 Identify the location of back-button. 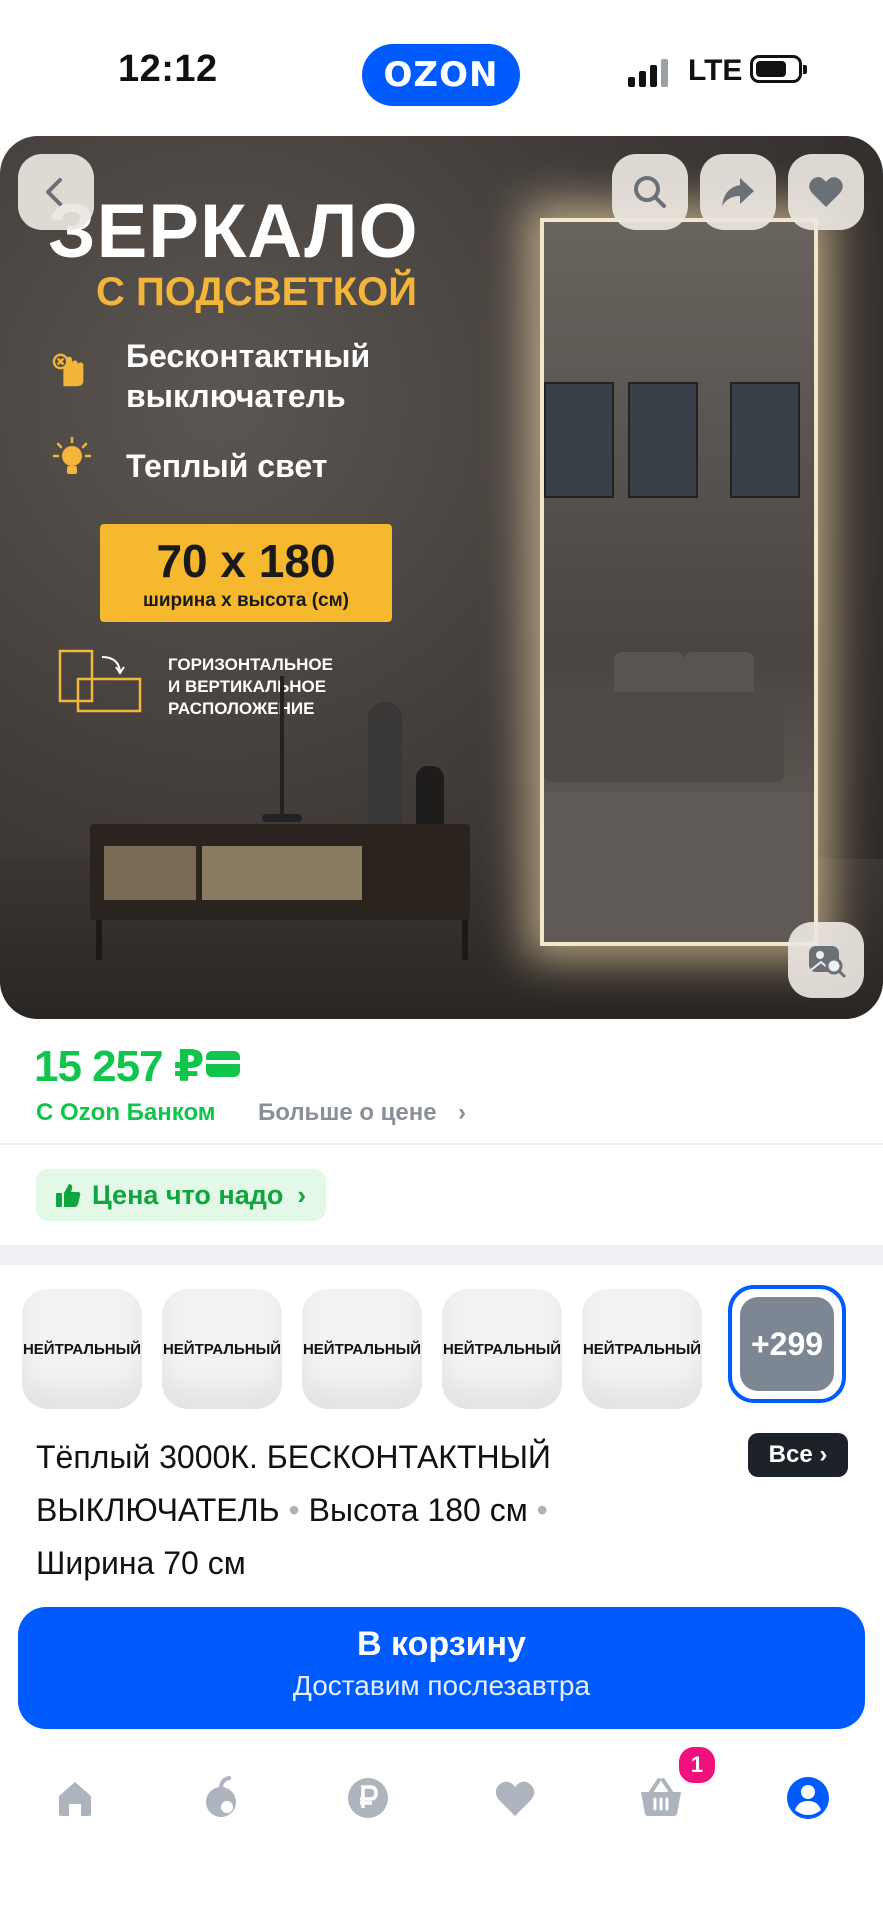
(56, 192).